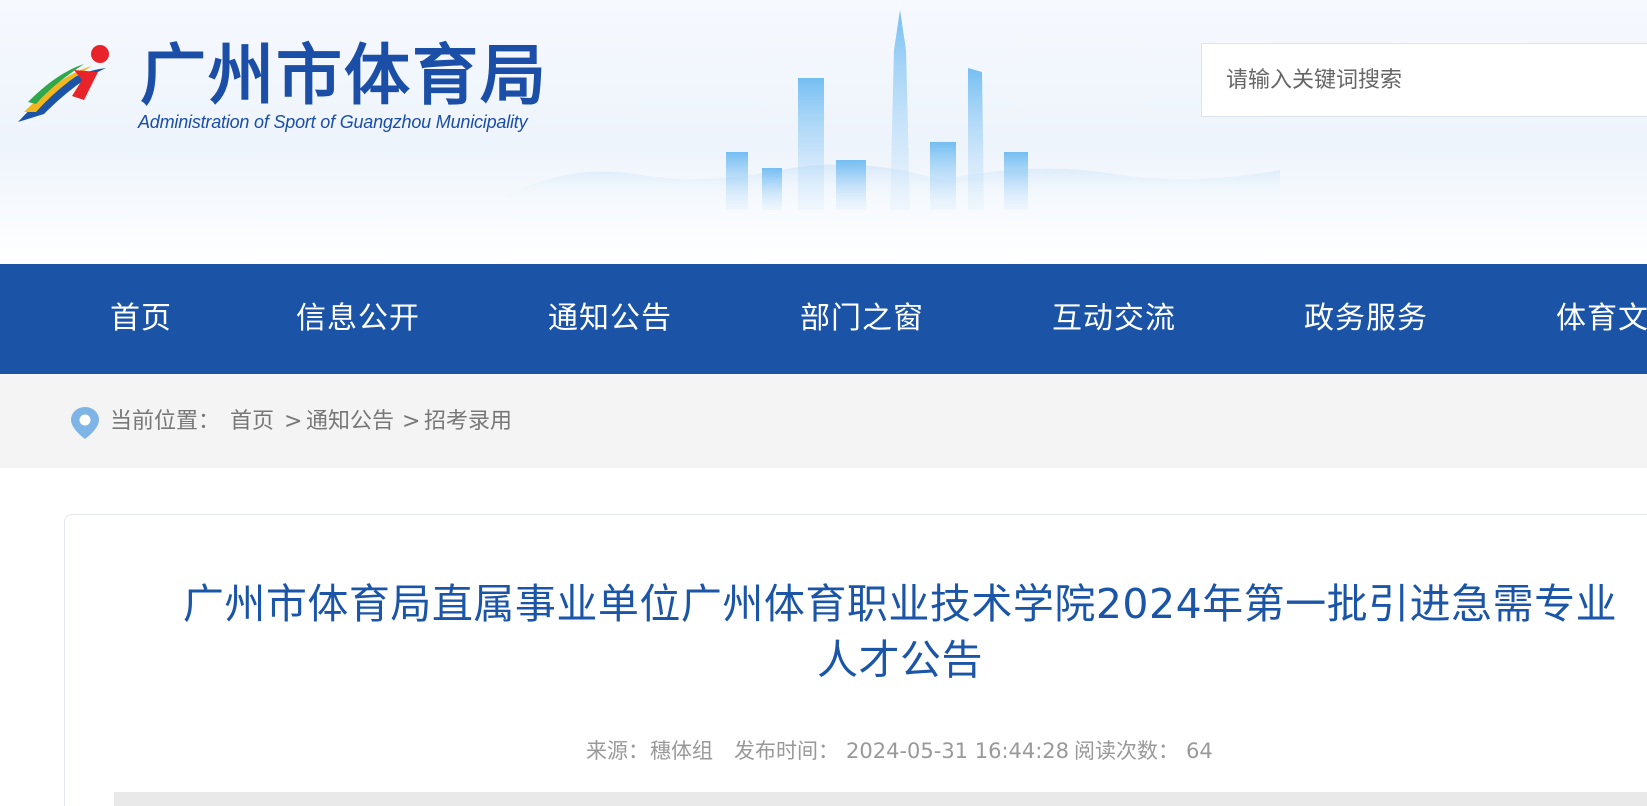  Describe the element at coordinates (1126, 751) in the screenshot. I see `views-label: 阅读次数：` at that location.